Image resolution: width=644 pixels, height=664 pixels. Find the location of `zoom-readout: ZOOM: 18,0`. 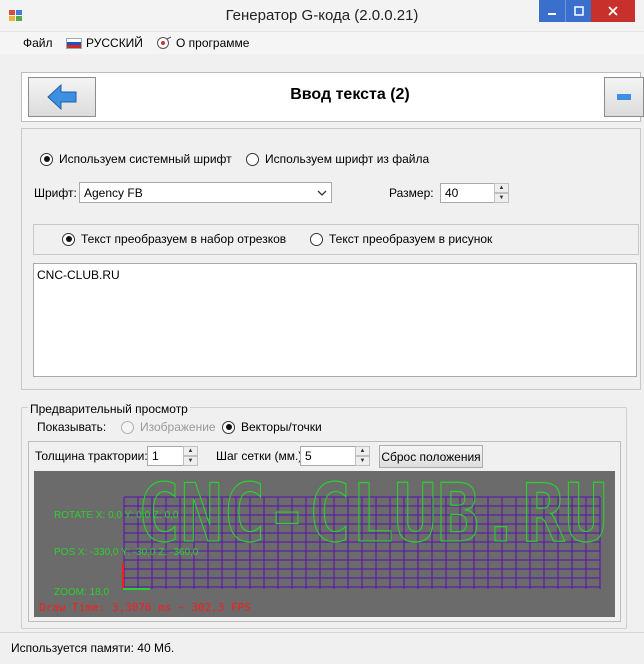

zoom-readout: ZOOM: 18,0 is located at coordinates (81, 592).